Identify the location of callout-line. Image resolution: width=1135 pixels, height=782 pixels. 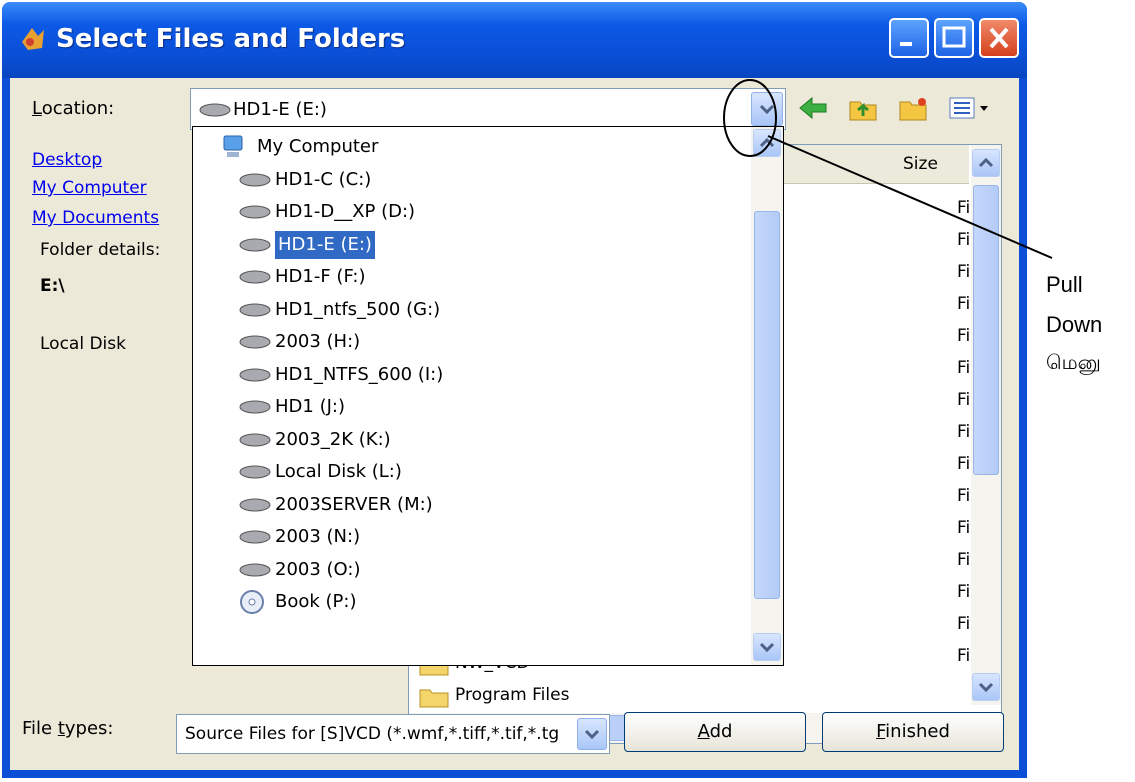
(910, 197).